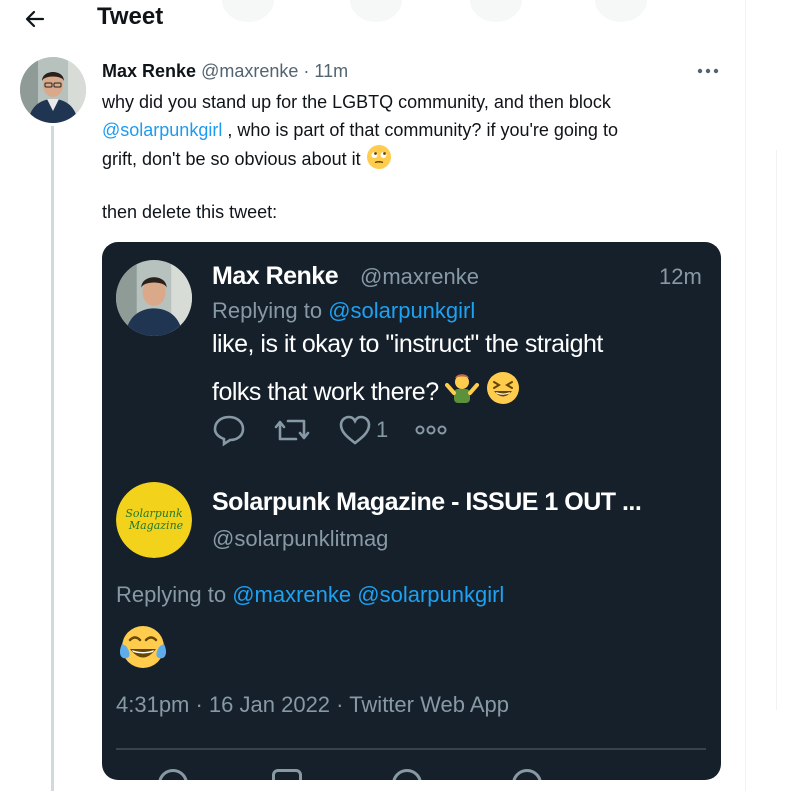 This screenshot has width=786, height=791. I want to click on screenshot-reply-text-line: folks that work there?, so click(366, 391).